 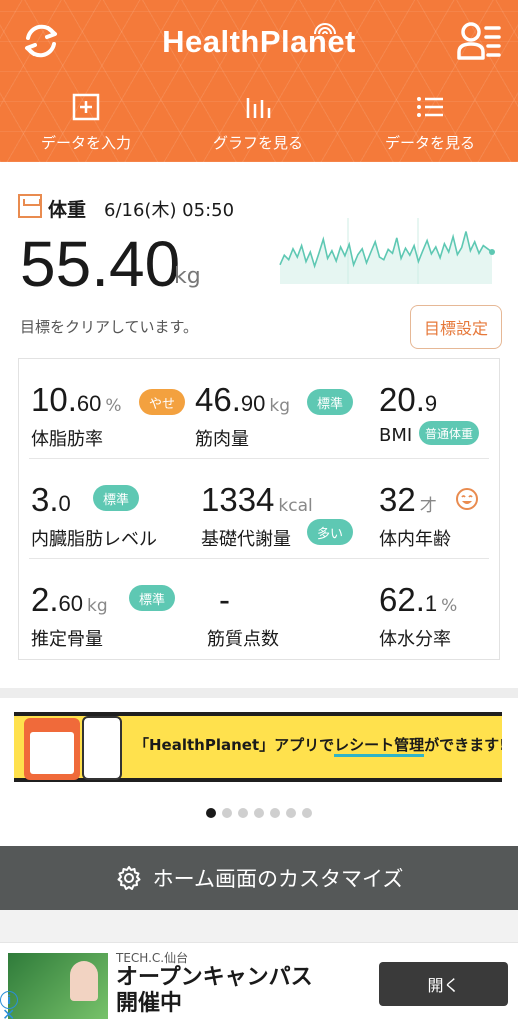 I want to click on banner-text: 「HealthPlanet」アプリでレシート管理ができます!, so click(x=318, y=745).